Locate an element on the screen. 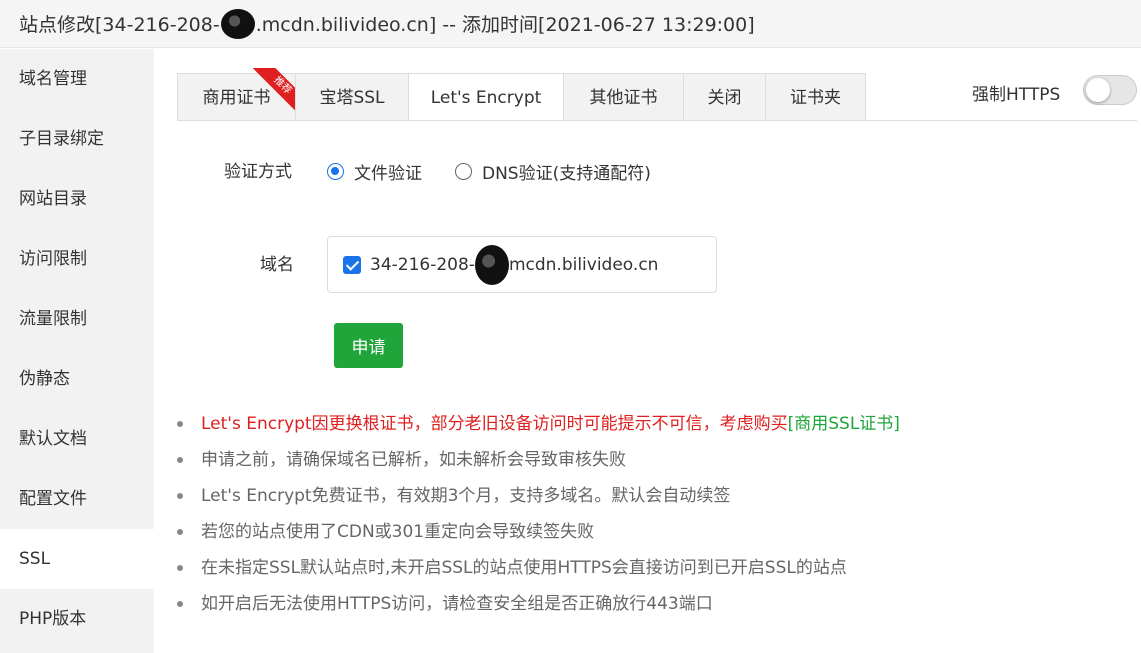 The image size is (1141, 653). domain-label: 域名 is located at coordinates (277, 265).